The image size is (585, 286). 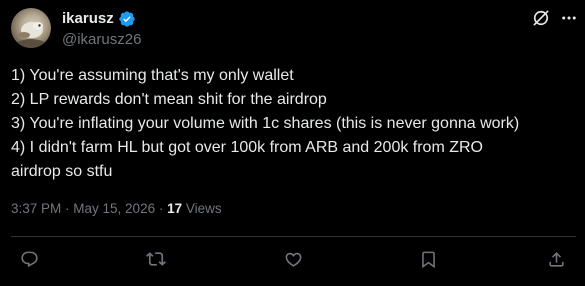 I want to click on heart-icon, so click(x=293, y=259).